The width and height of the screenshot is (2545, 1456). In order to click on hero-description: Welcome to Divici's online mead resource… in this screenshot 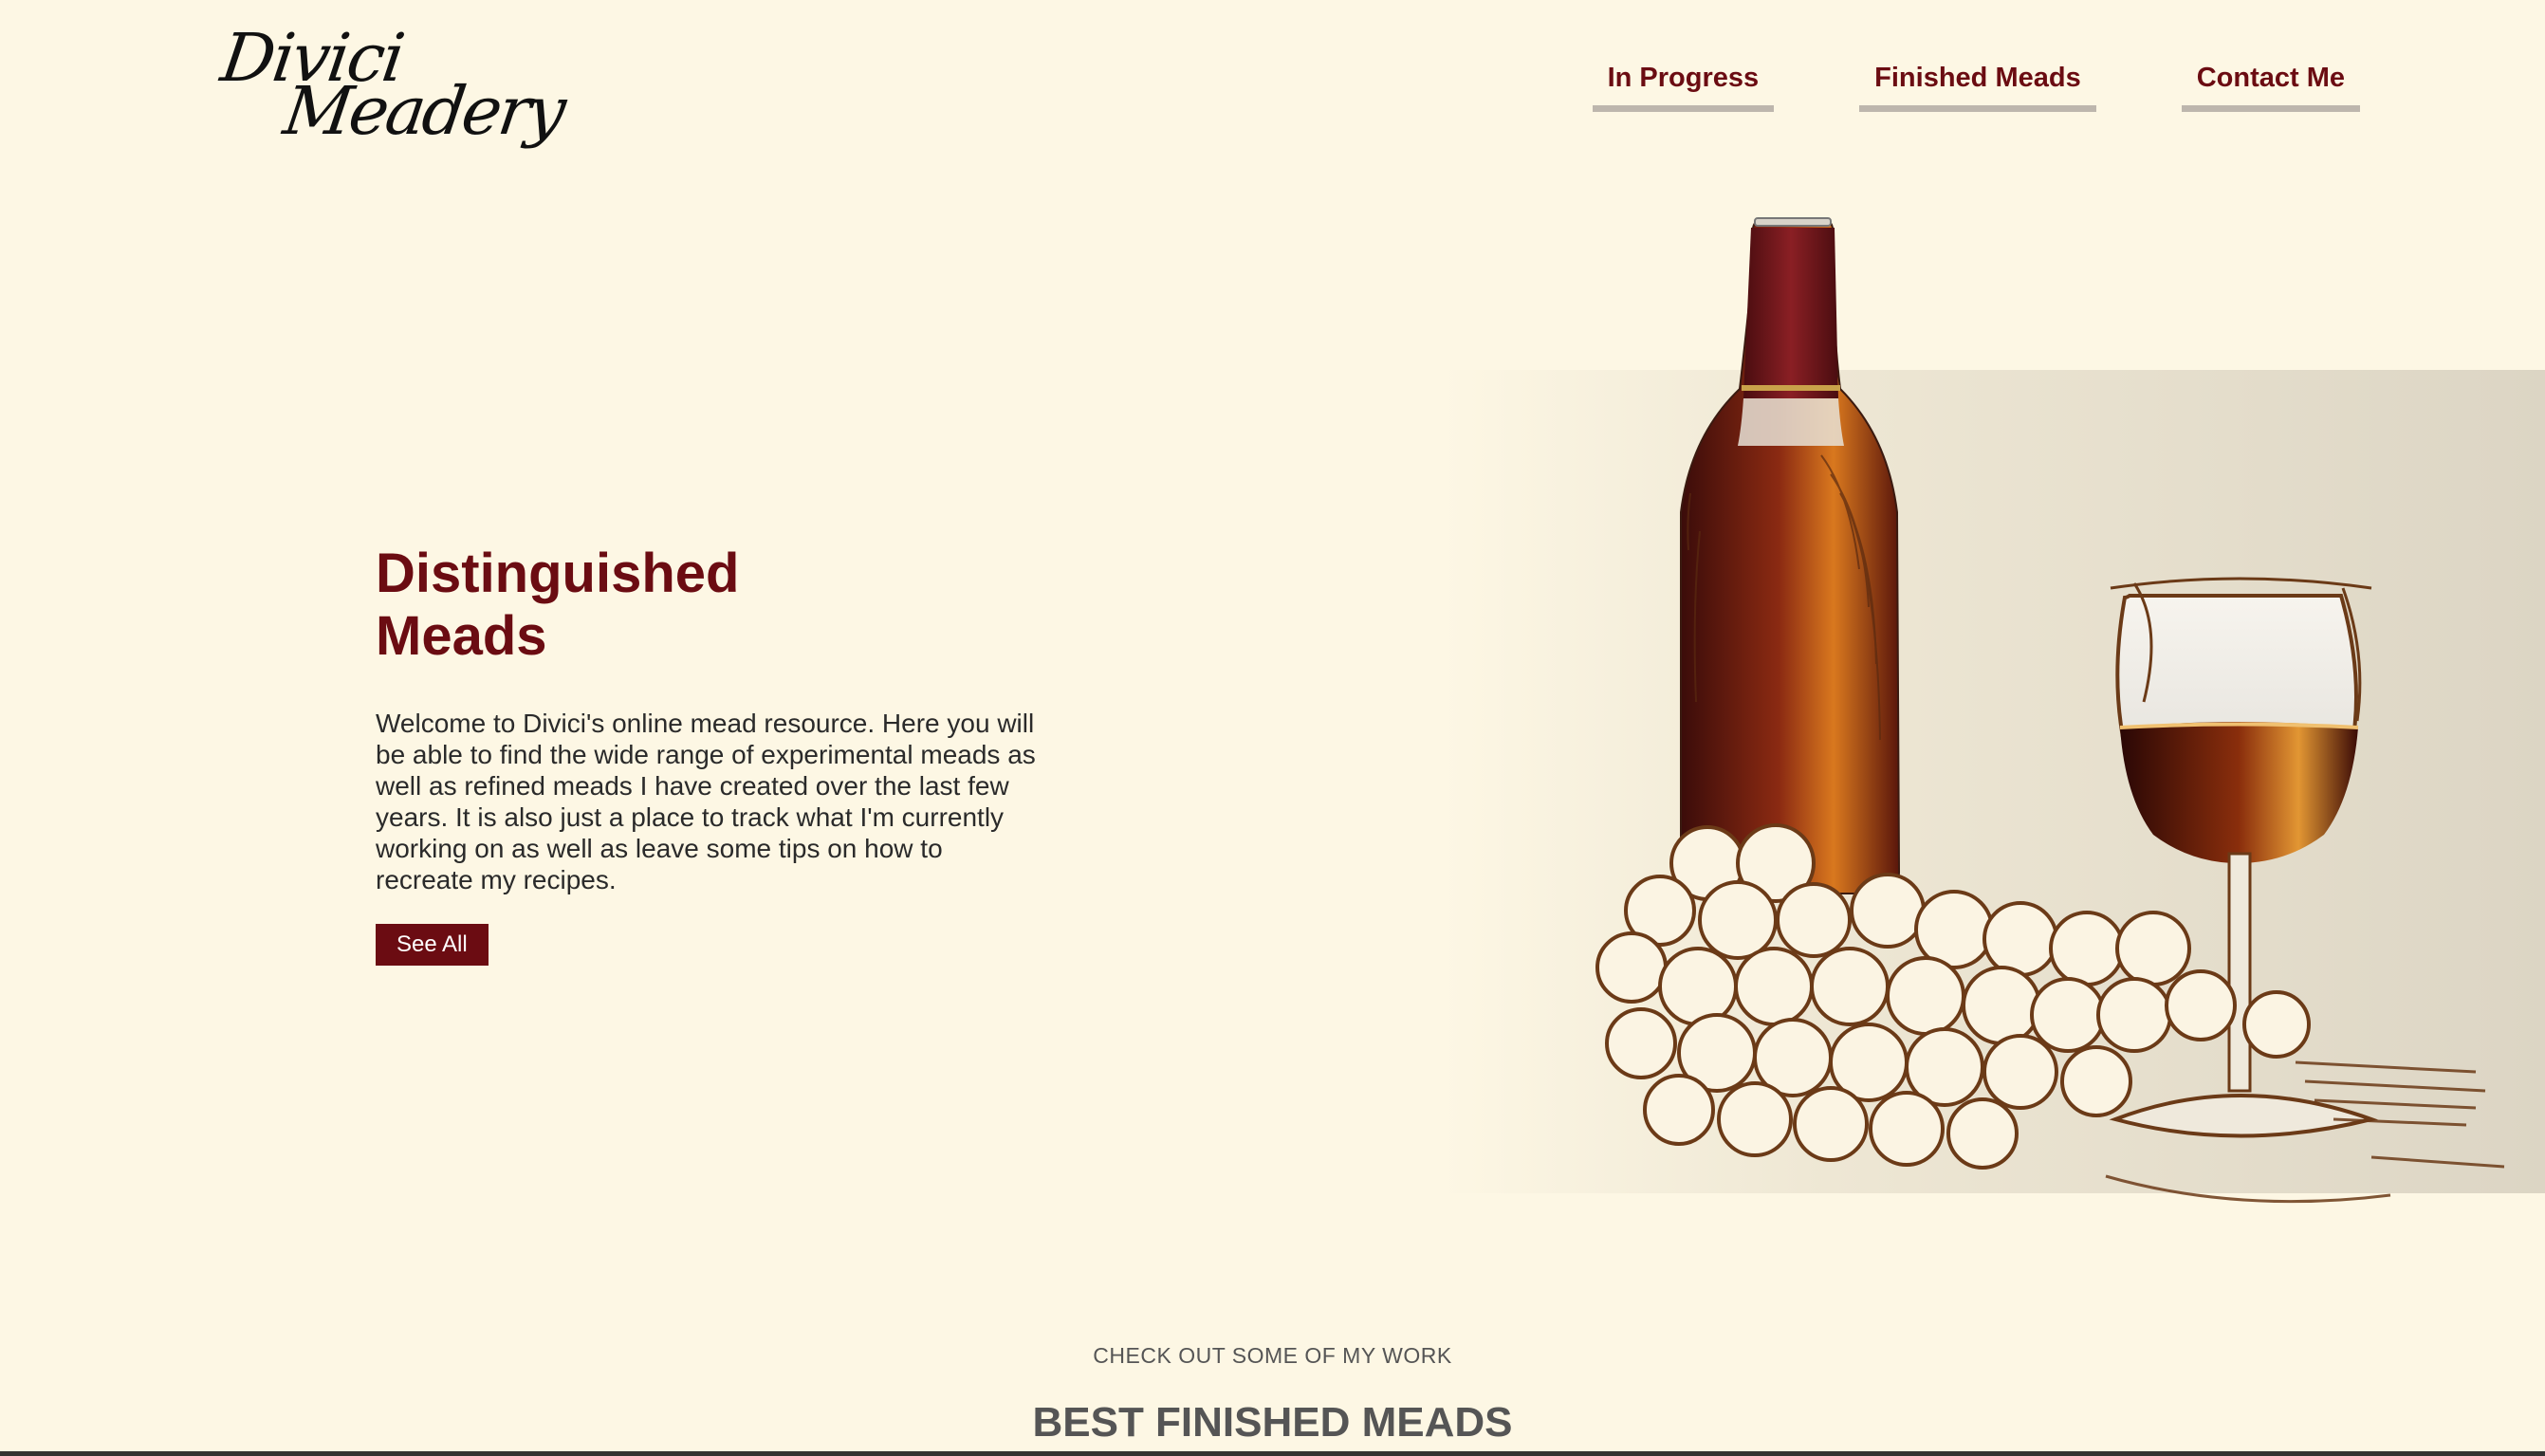, I will do `click(706, 802)`.